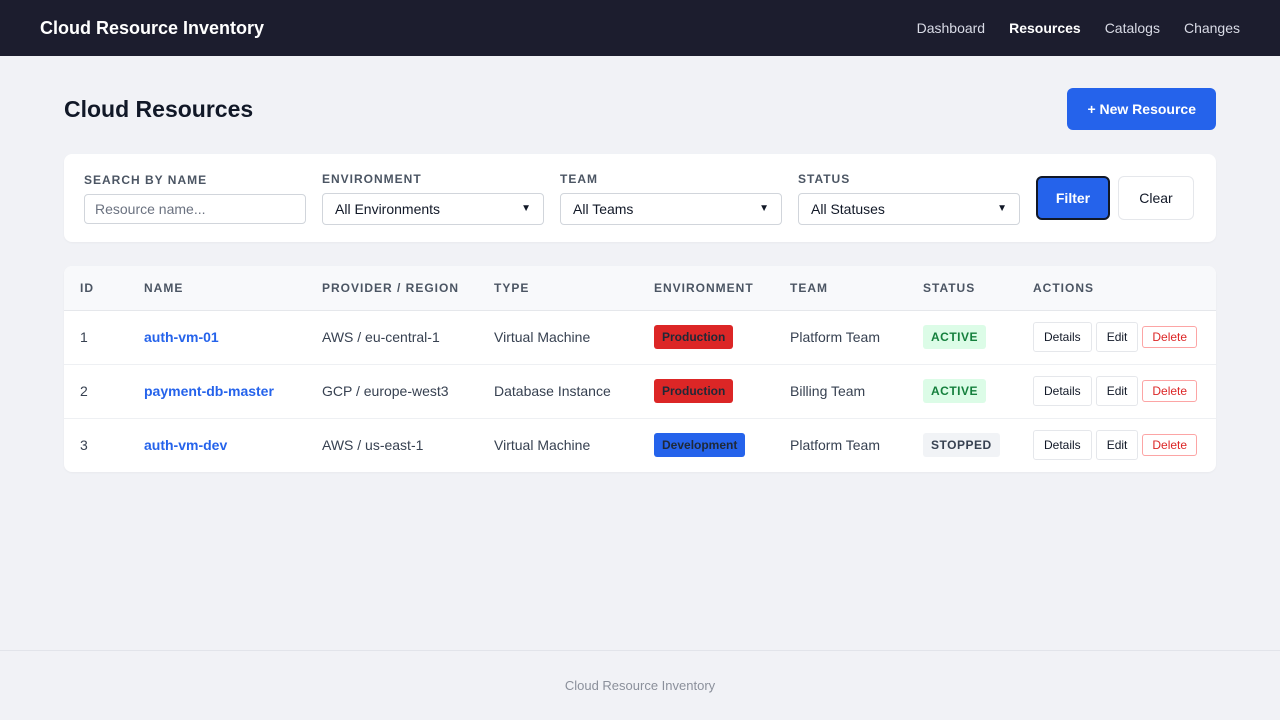 This screenshot has height=720, width=1280. Describe the element at coordinates (146, 179) in the screenshot. I see `search-label: Search by name` at that location.